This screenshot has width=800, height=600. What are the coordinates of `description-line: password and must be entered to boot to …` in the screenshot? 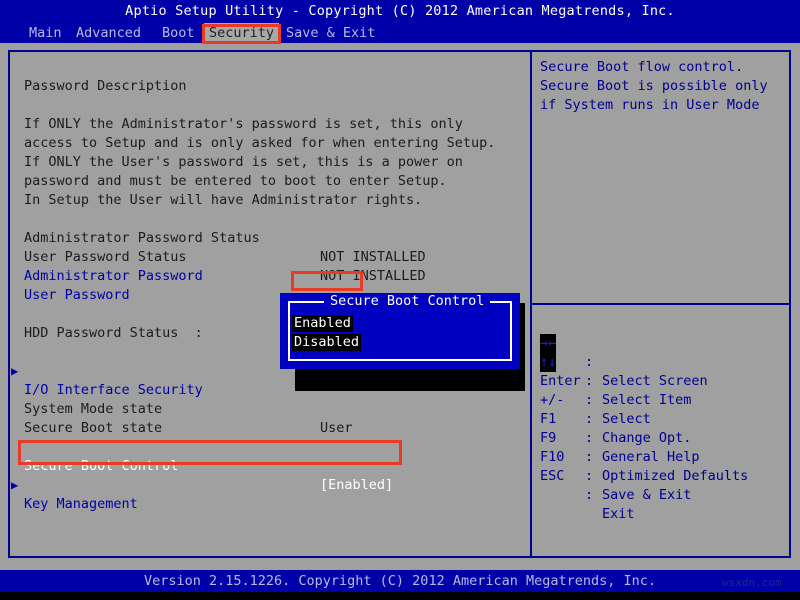 It's located at (269, 171).